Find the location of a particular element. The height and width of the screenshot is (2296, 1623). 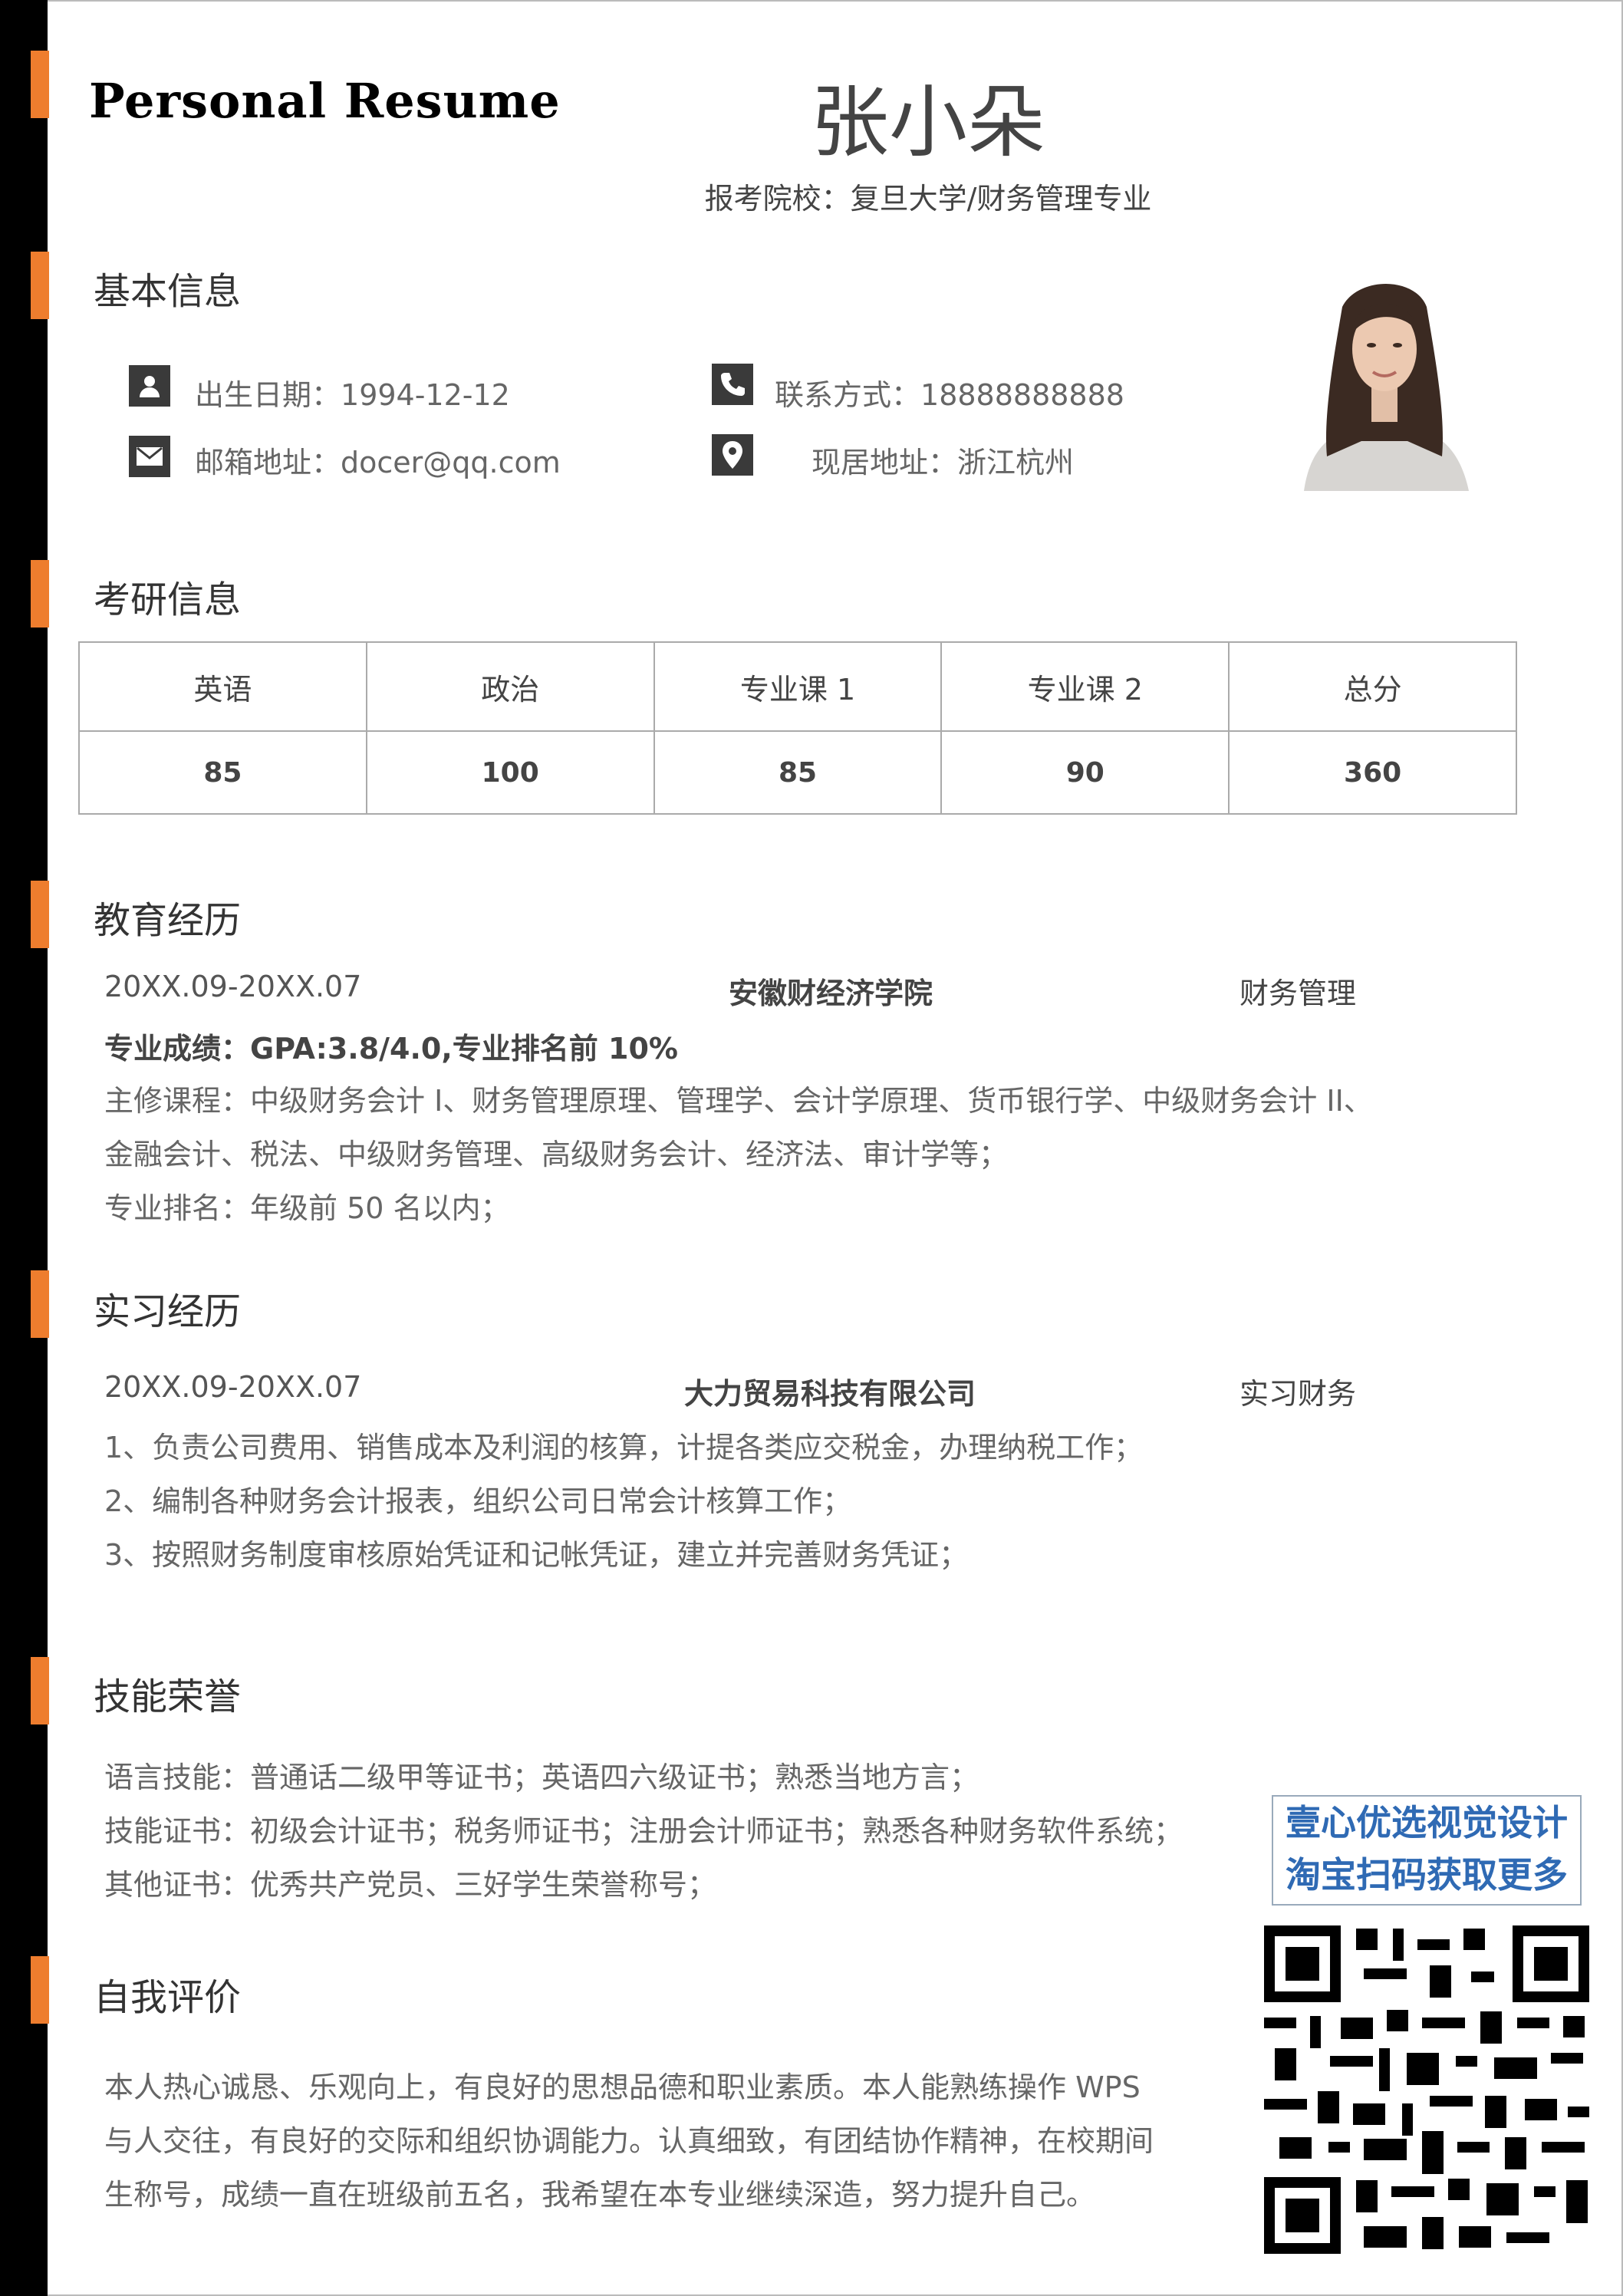

skills-item: 技能证书：初级会计证书；税务师证书；注册会计师证书；熟悉各种财务软件系统； is located at coordinates (644, 1831).